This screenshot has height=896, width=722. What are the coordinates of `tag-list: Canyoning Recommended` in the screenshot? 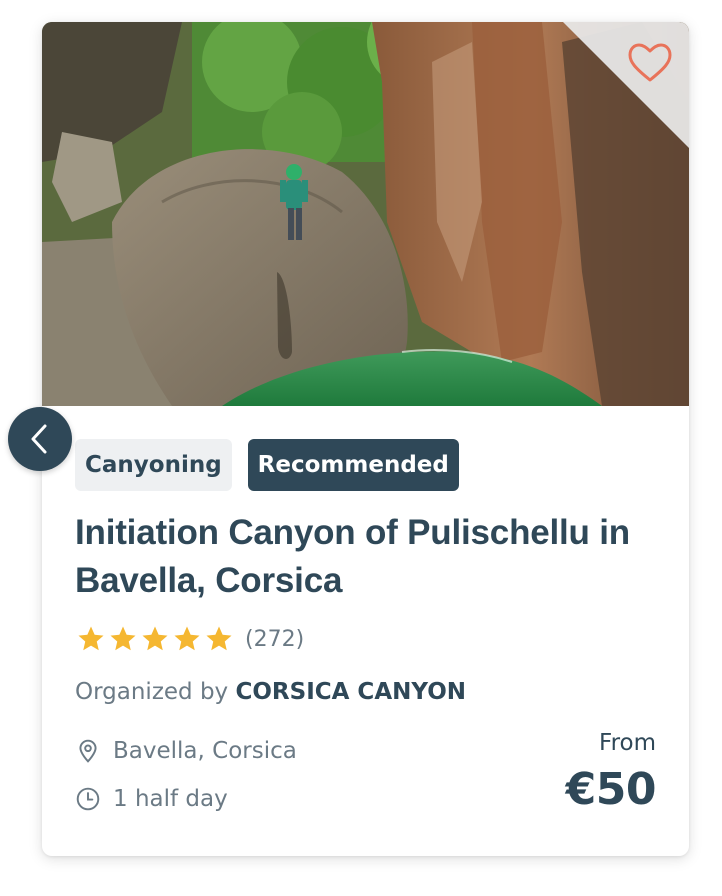 It's located at (267, 465).